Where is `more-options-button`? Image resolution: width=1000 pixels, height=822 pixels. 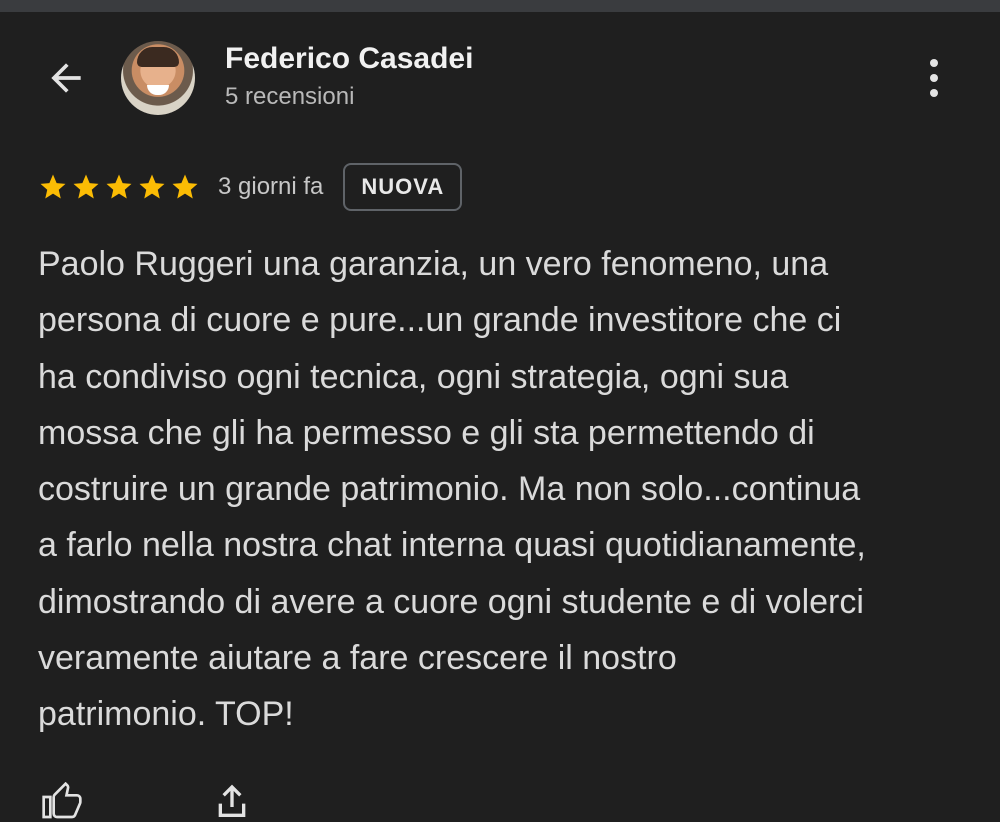 more-options-button is located at coordinates (934, 78).